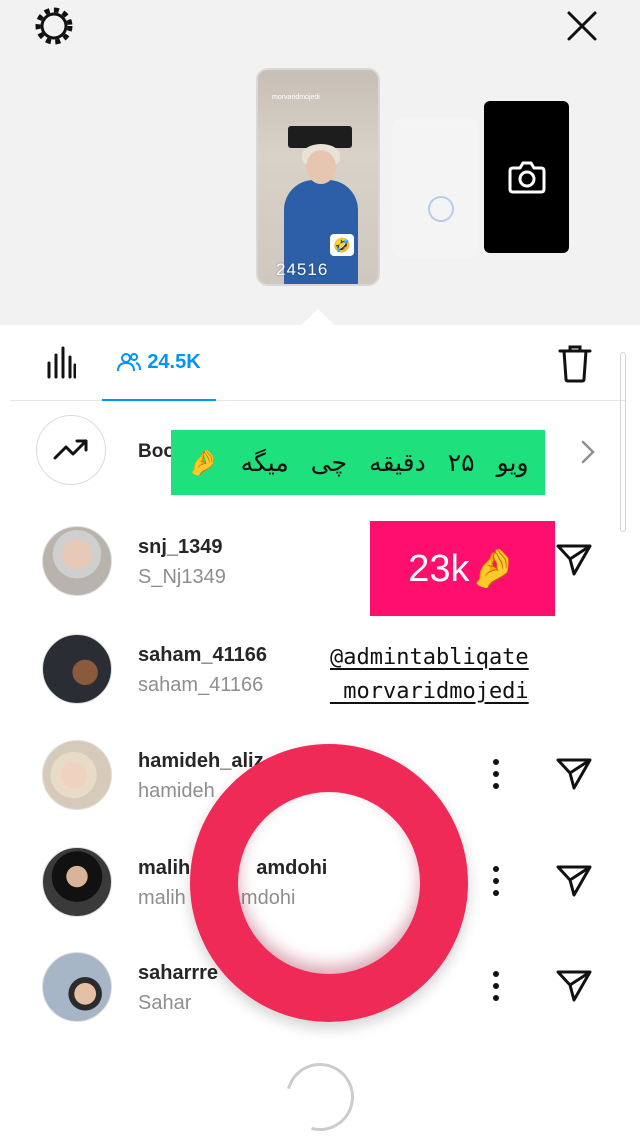  What do you see at coordinates (176, 791) in the screenshot?
I see `viewer-full-name: hamideh` at bounding box center [176, 791].